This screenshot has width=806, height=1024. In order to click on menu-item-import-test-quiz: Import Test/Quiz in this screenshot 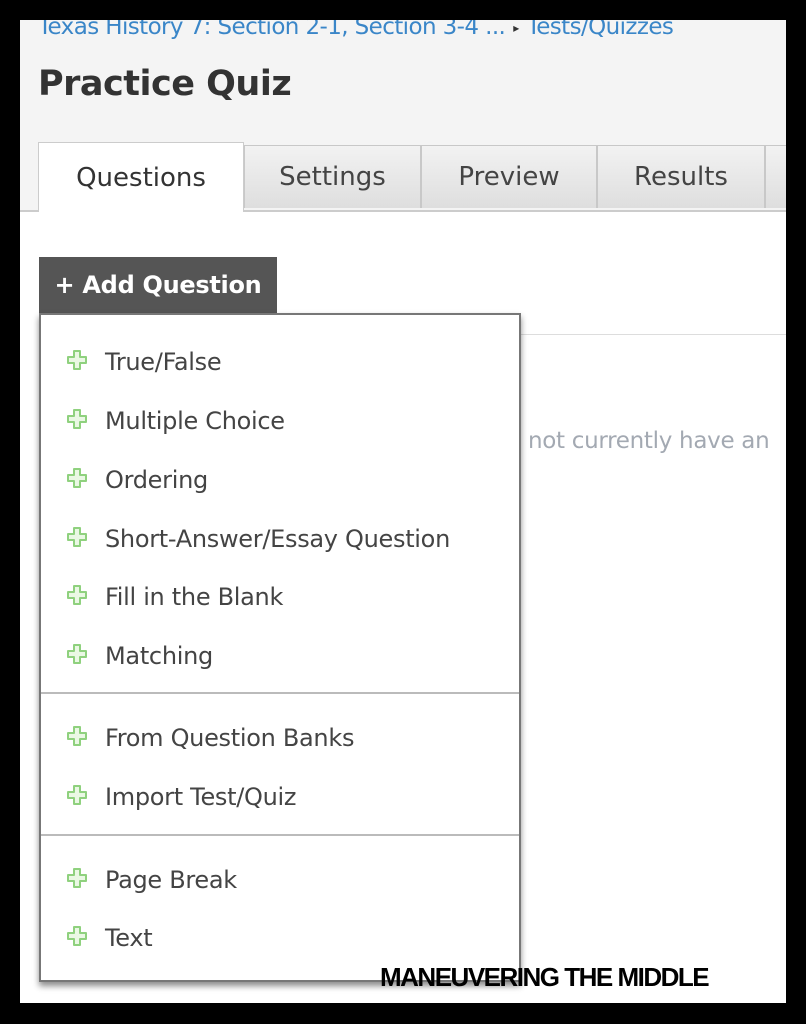, I will do `click(280, 797)`.